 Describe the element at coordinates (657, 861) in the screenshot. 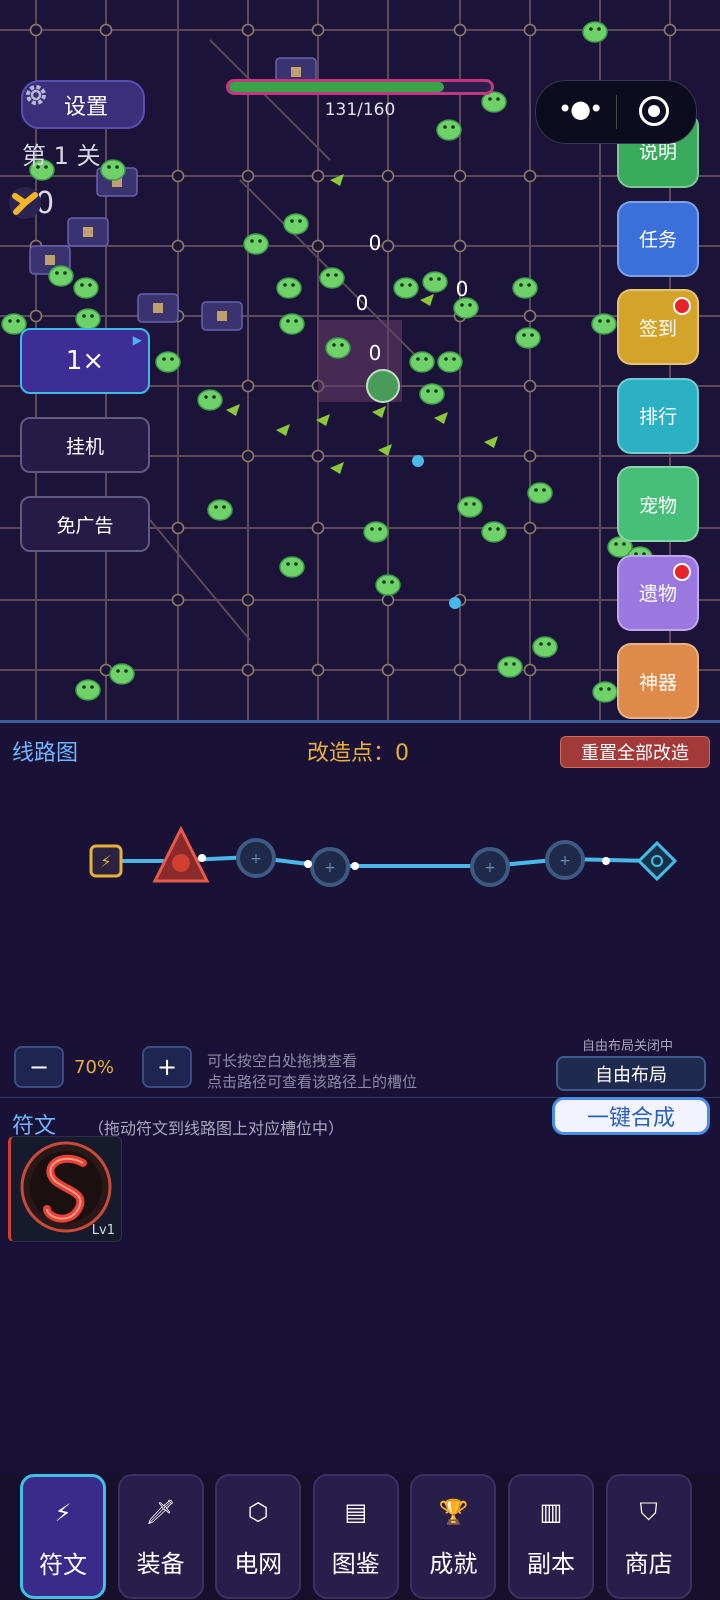

I see `target-diamond-node` at that location.